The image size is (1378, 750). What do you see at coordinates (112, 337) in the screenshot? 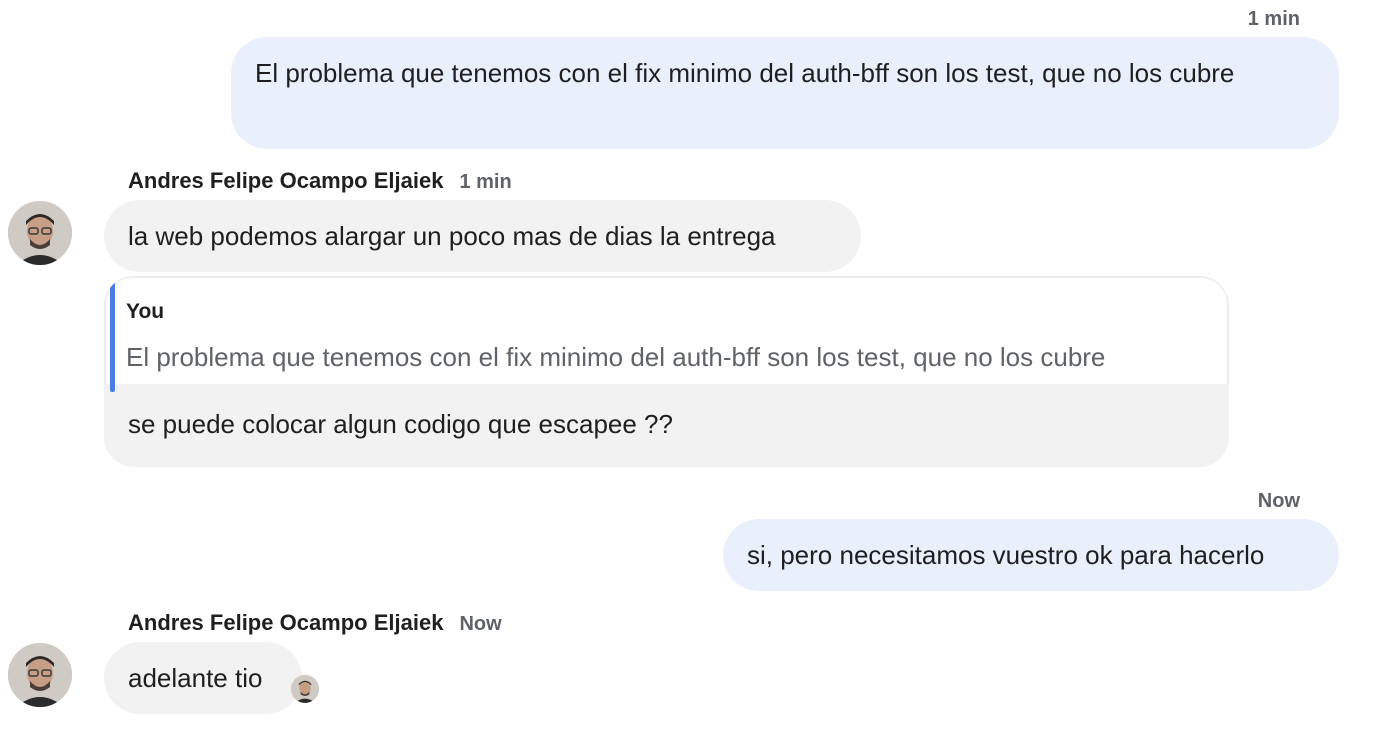
I see `quote-indicator` at bounding box center [112, 337].